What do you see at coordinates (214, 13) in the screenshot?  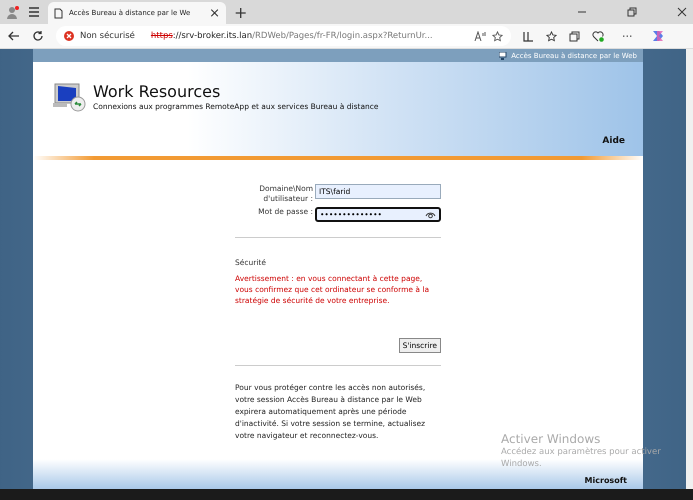 I see `close-tab-button: ×` at bounding box center [214, 13].